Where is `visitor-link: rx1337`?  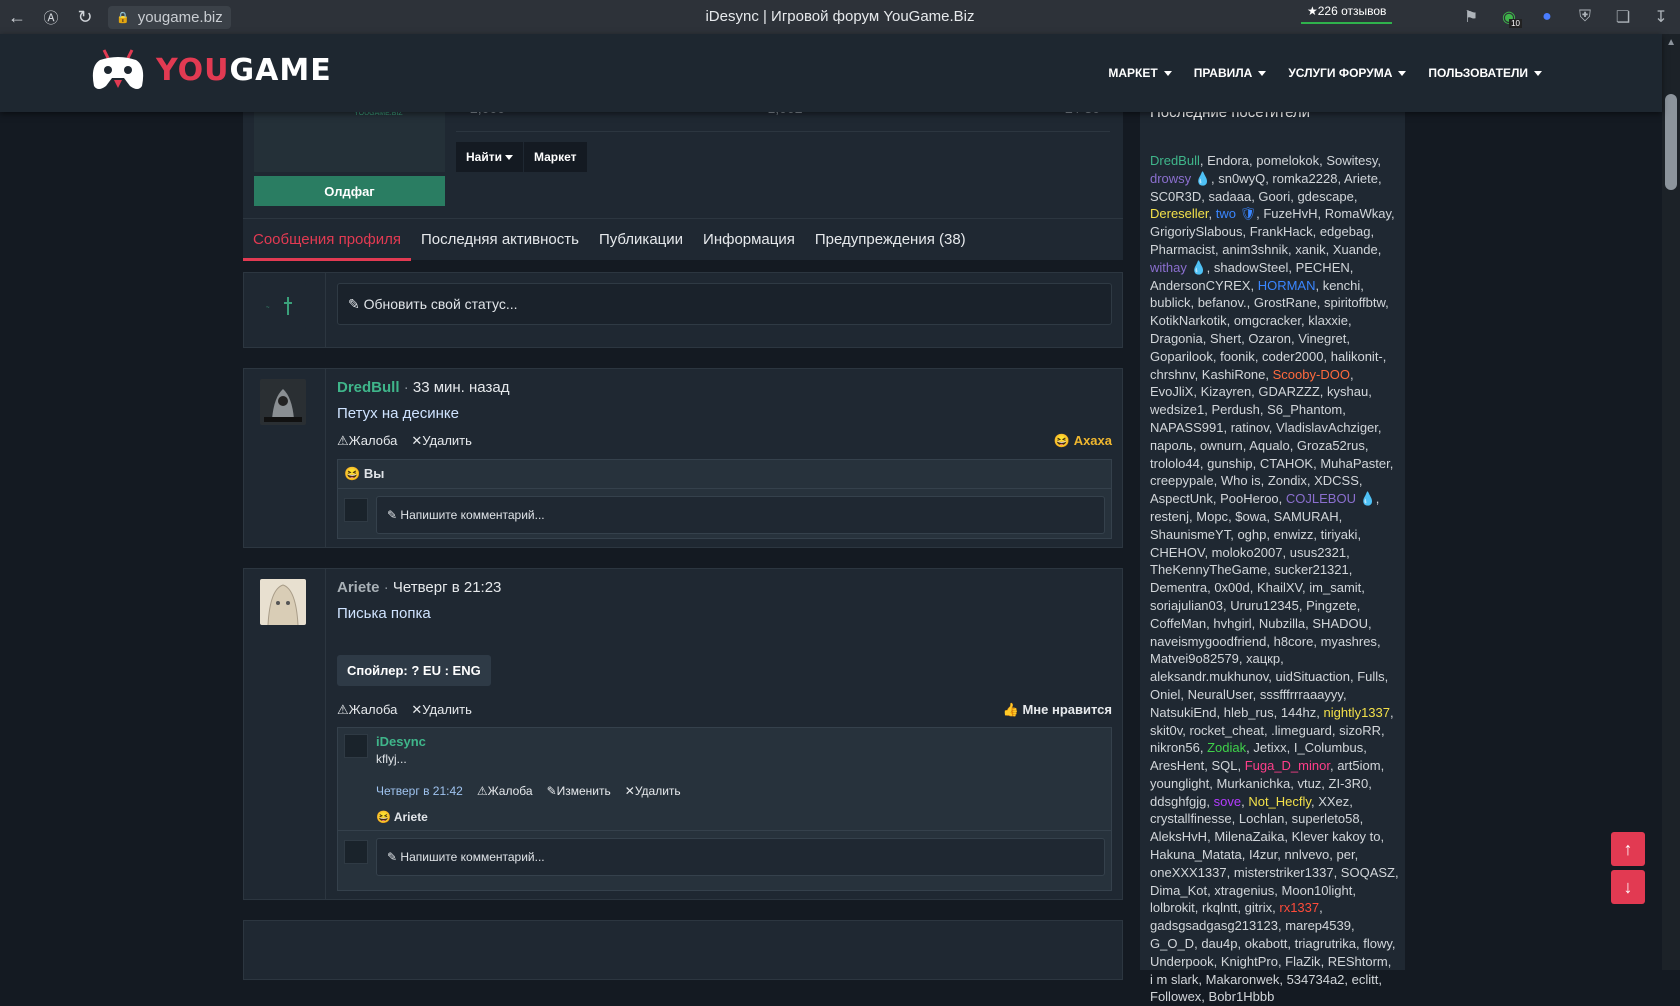
visitor-link: rx1337 is located at coordinates (1299, 907).